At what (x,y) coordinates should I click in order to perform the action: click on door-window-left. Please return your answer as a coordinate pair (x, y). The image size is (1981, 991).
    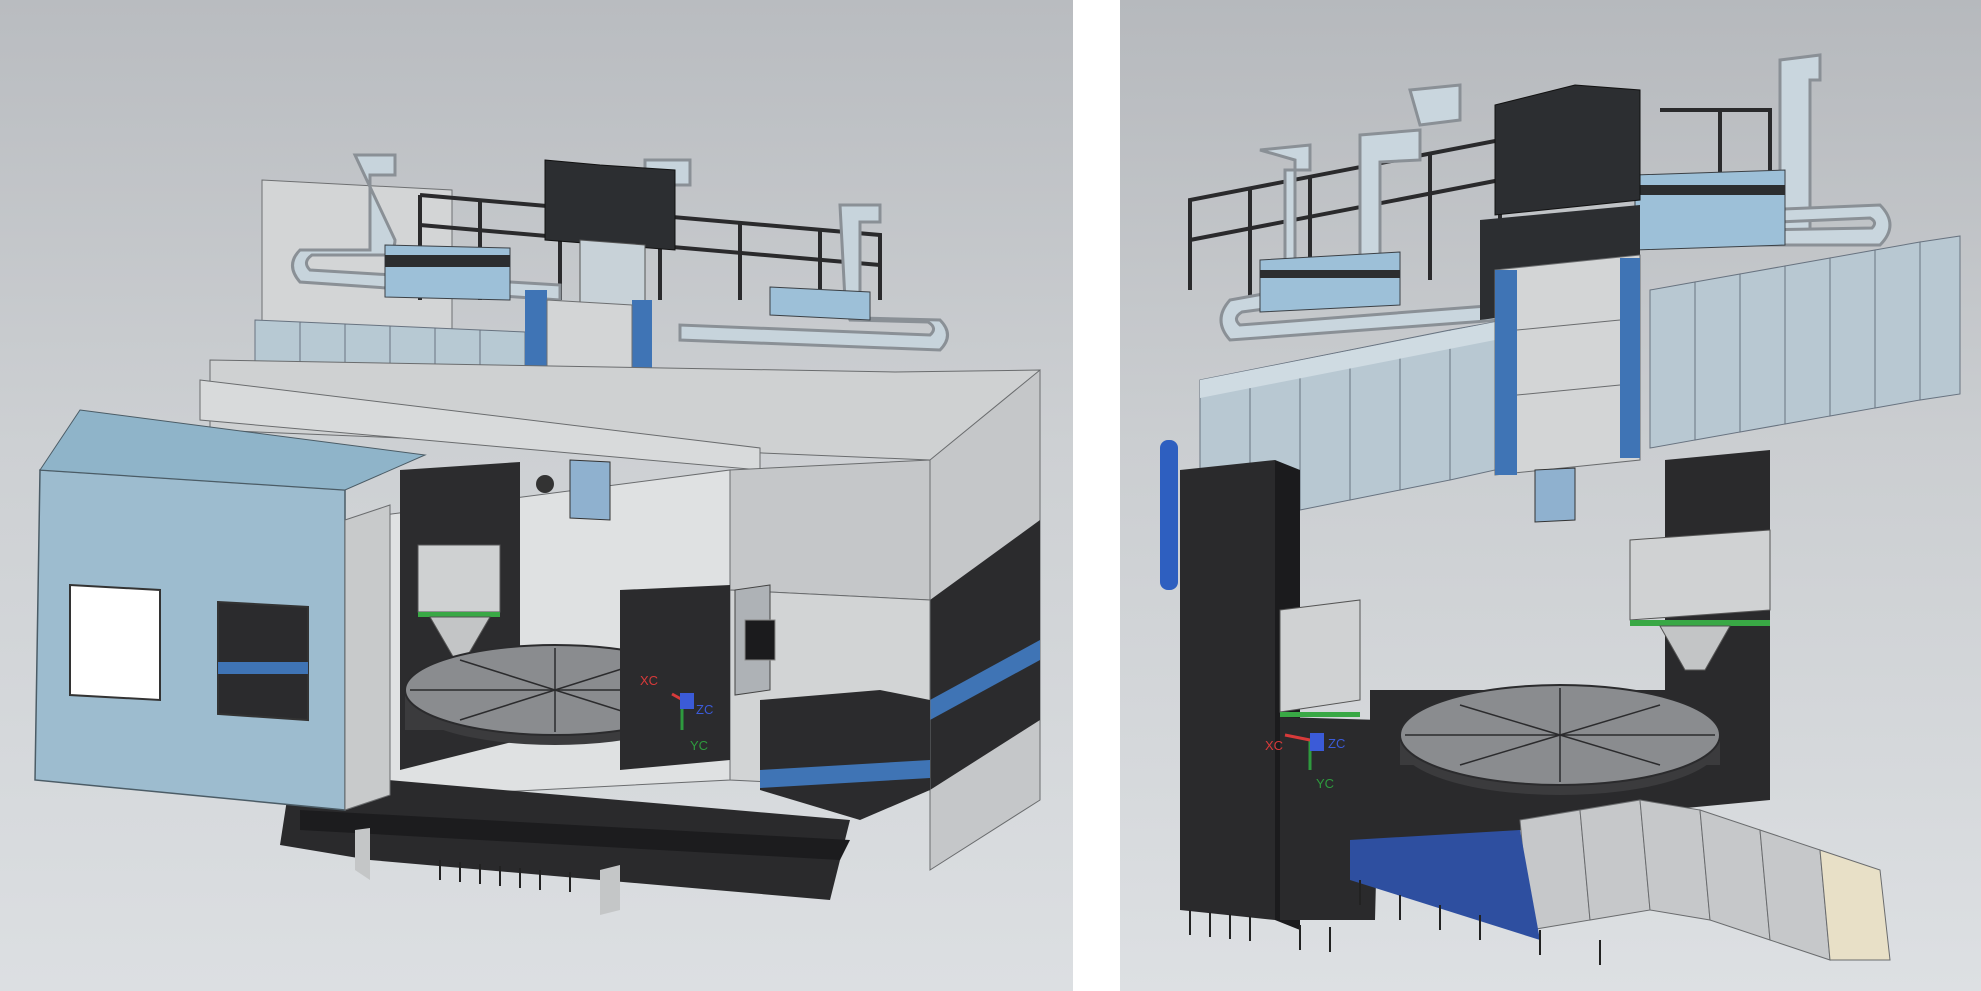
    Looking at the image, I should click on (115, 642).